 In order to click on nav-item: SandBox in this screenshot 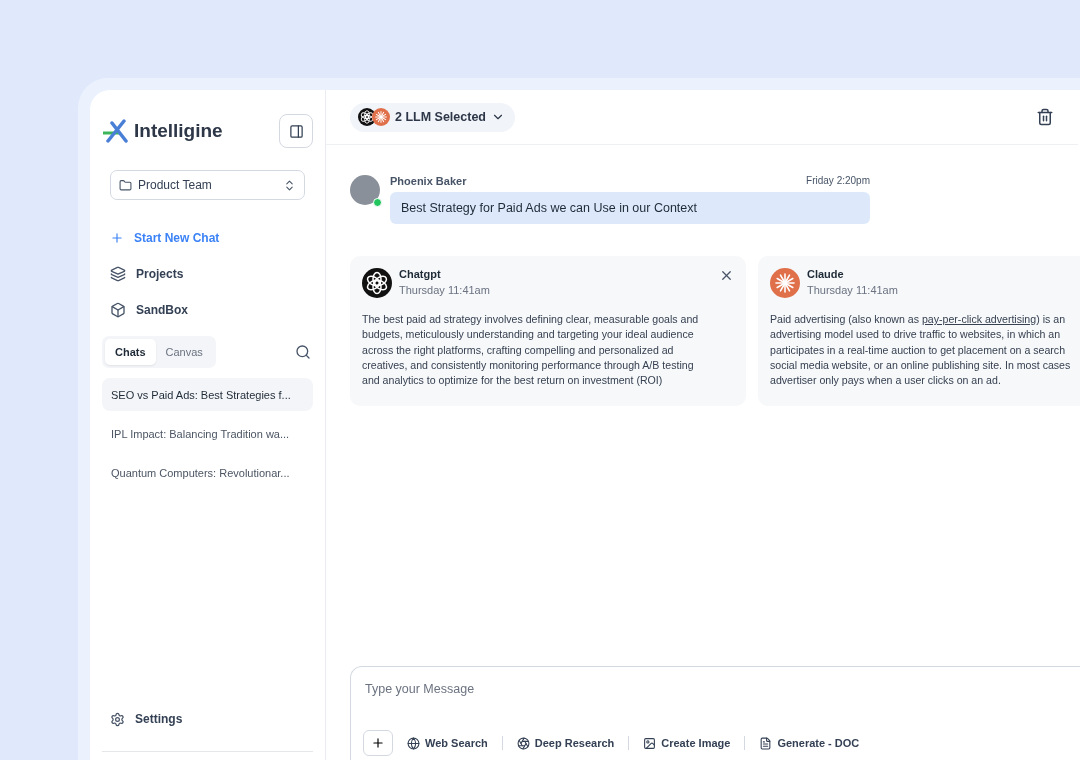, I will do `click(207, 310)`.